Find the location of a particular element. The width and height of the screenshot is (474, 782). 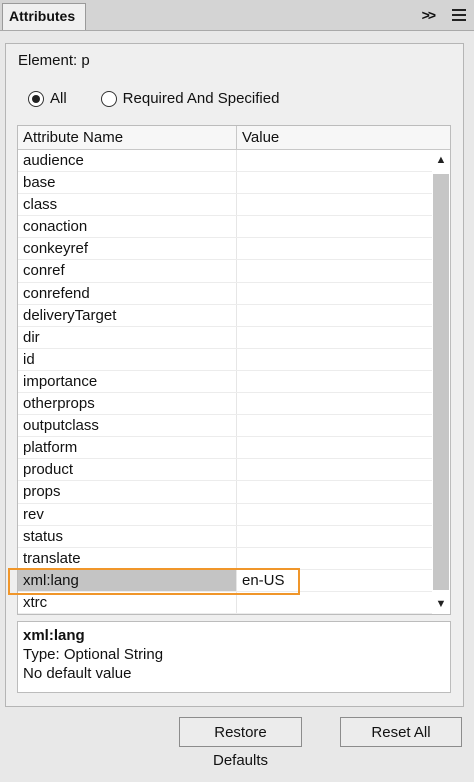

scroll-thumb is located at coordinates (441, 382).